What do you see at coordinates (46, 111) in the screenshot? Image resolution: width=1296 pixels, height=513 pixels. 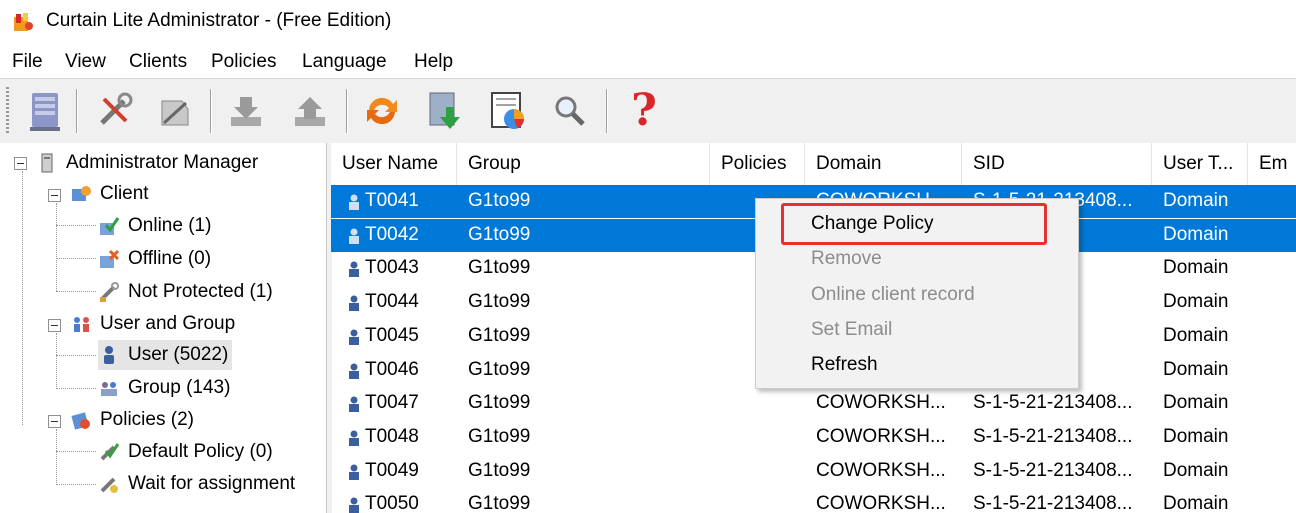 I see `server-icon` at bounding box center [46, 111].